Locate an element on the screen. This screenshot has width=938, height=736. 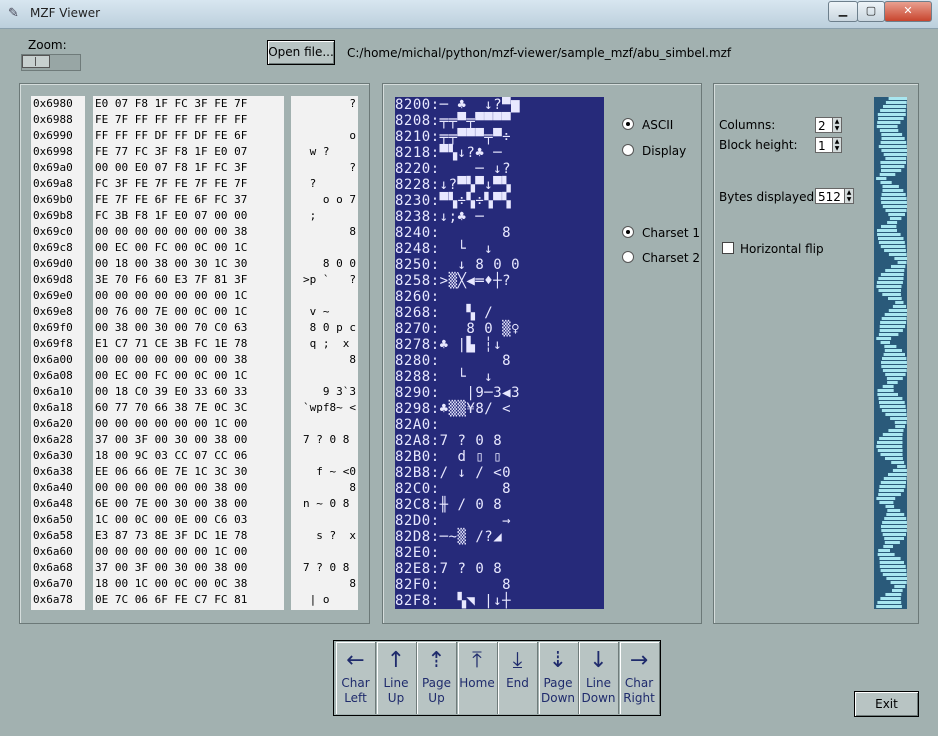
close-button: ✕ is located at coordinates (908, 11).